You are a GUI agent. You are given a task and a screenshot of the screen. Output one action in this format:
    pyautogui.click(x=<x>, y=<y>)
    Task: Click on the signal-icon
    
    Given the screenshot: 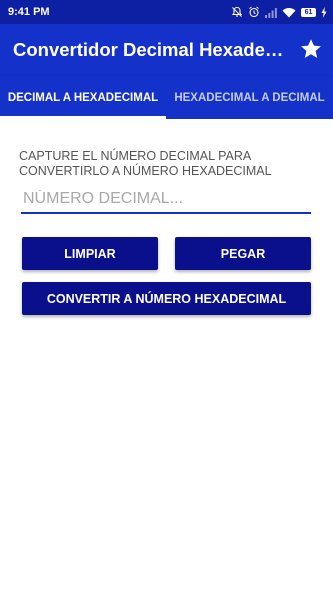 What is the action you would take?
    pyautogui.click(x=271, y=12)
    